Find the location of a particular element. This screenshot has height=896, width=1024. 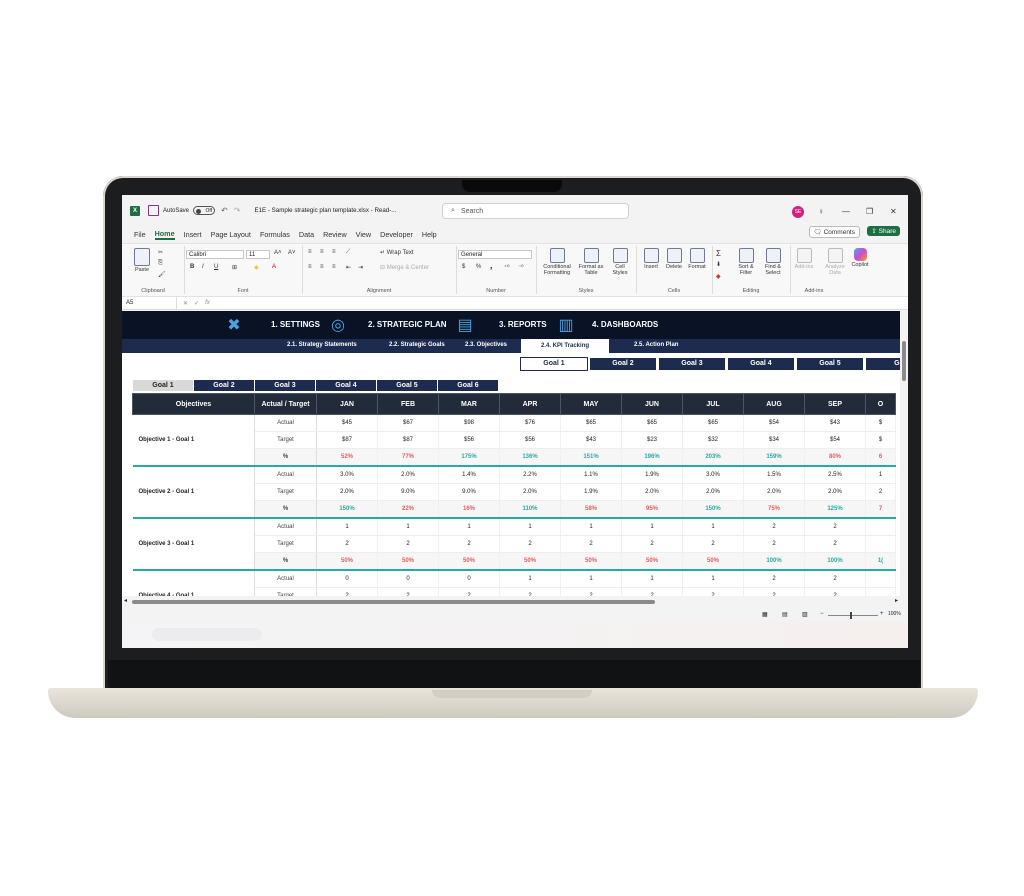

currency-icon: $ is located at coordinates (463, 267).